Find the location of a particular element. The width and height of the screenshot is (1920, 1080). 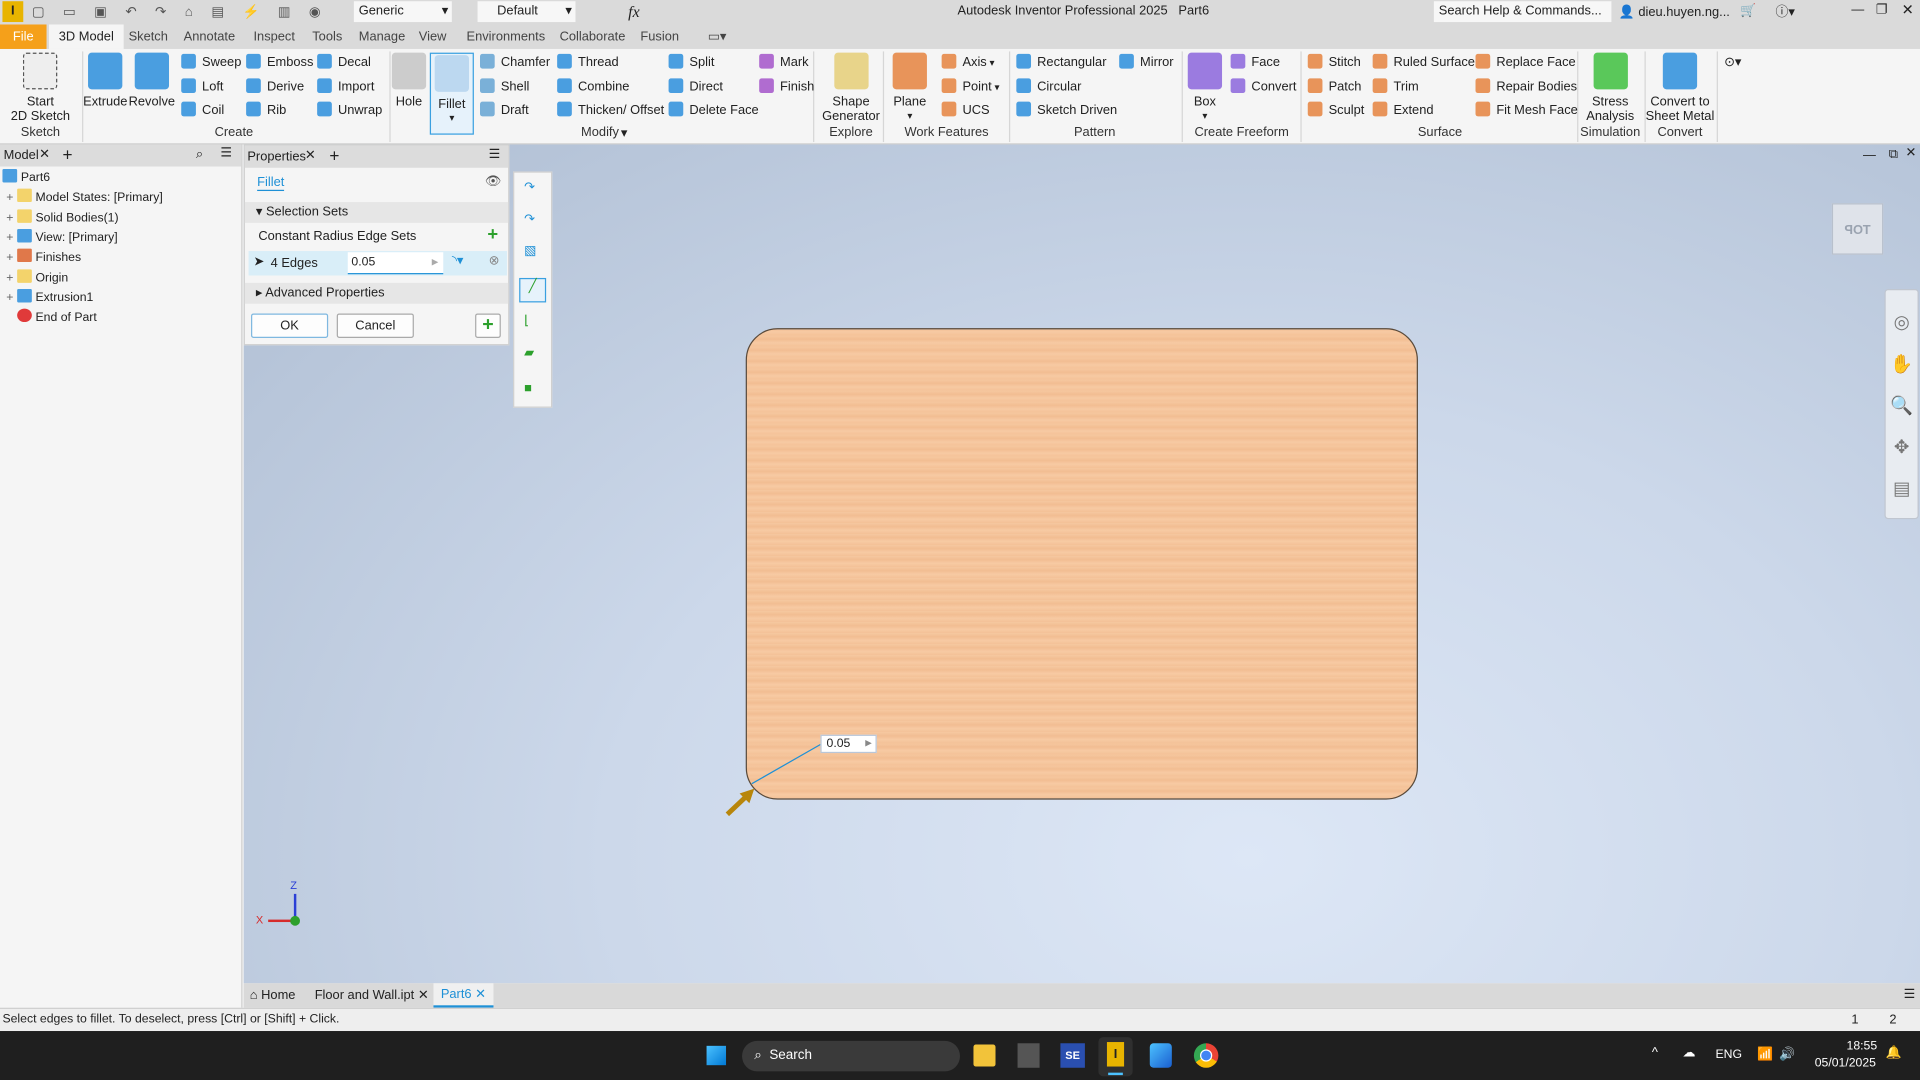

quick-access-toolbar: ▢ ▭ ▣ ↶ ↷ ⌂ ▤ ⚡ ▥ ◉ is located at coordinates (191, 12).